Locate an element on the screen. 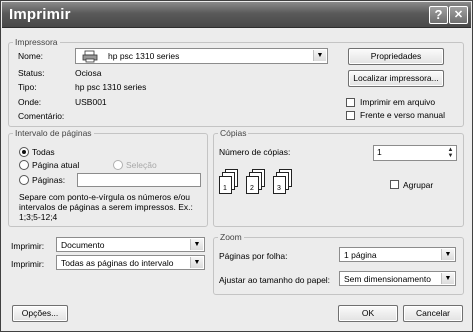 This screenshot has height=332, width=473. scale-label: Ajustar ao tamanho do papel: is located at coordinates (275, 280).